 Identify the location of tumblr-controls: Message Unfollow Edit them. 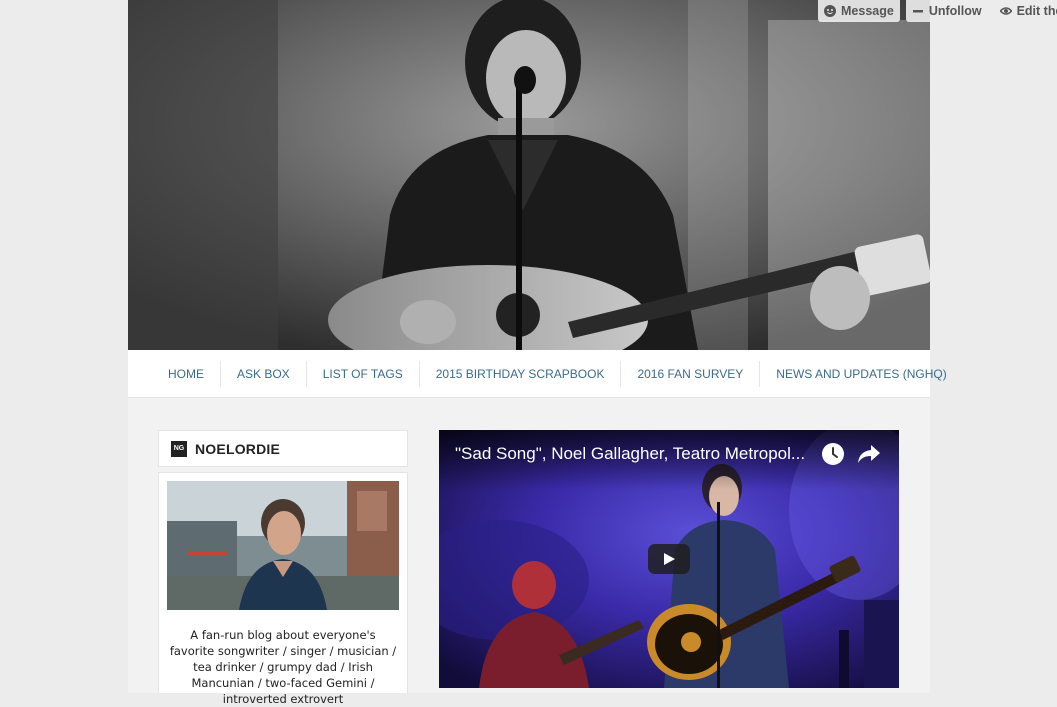
(937, 11).